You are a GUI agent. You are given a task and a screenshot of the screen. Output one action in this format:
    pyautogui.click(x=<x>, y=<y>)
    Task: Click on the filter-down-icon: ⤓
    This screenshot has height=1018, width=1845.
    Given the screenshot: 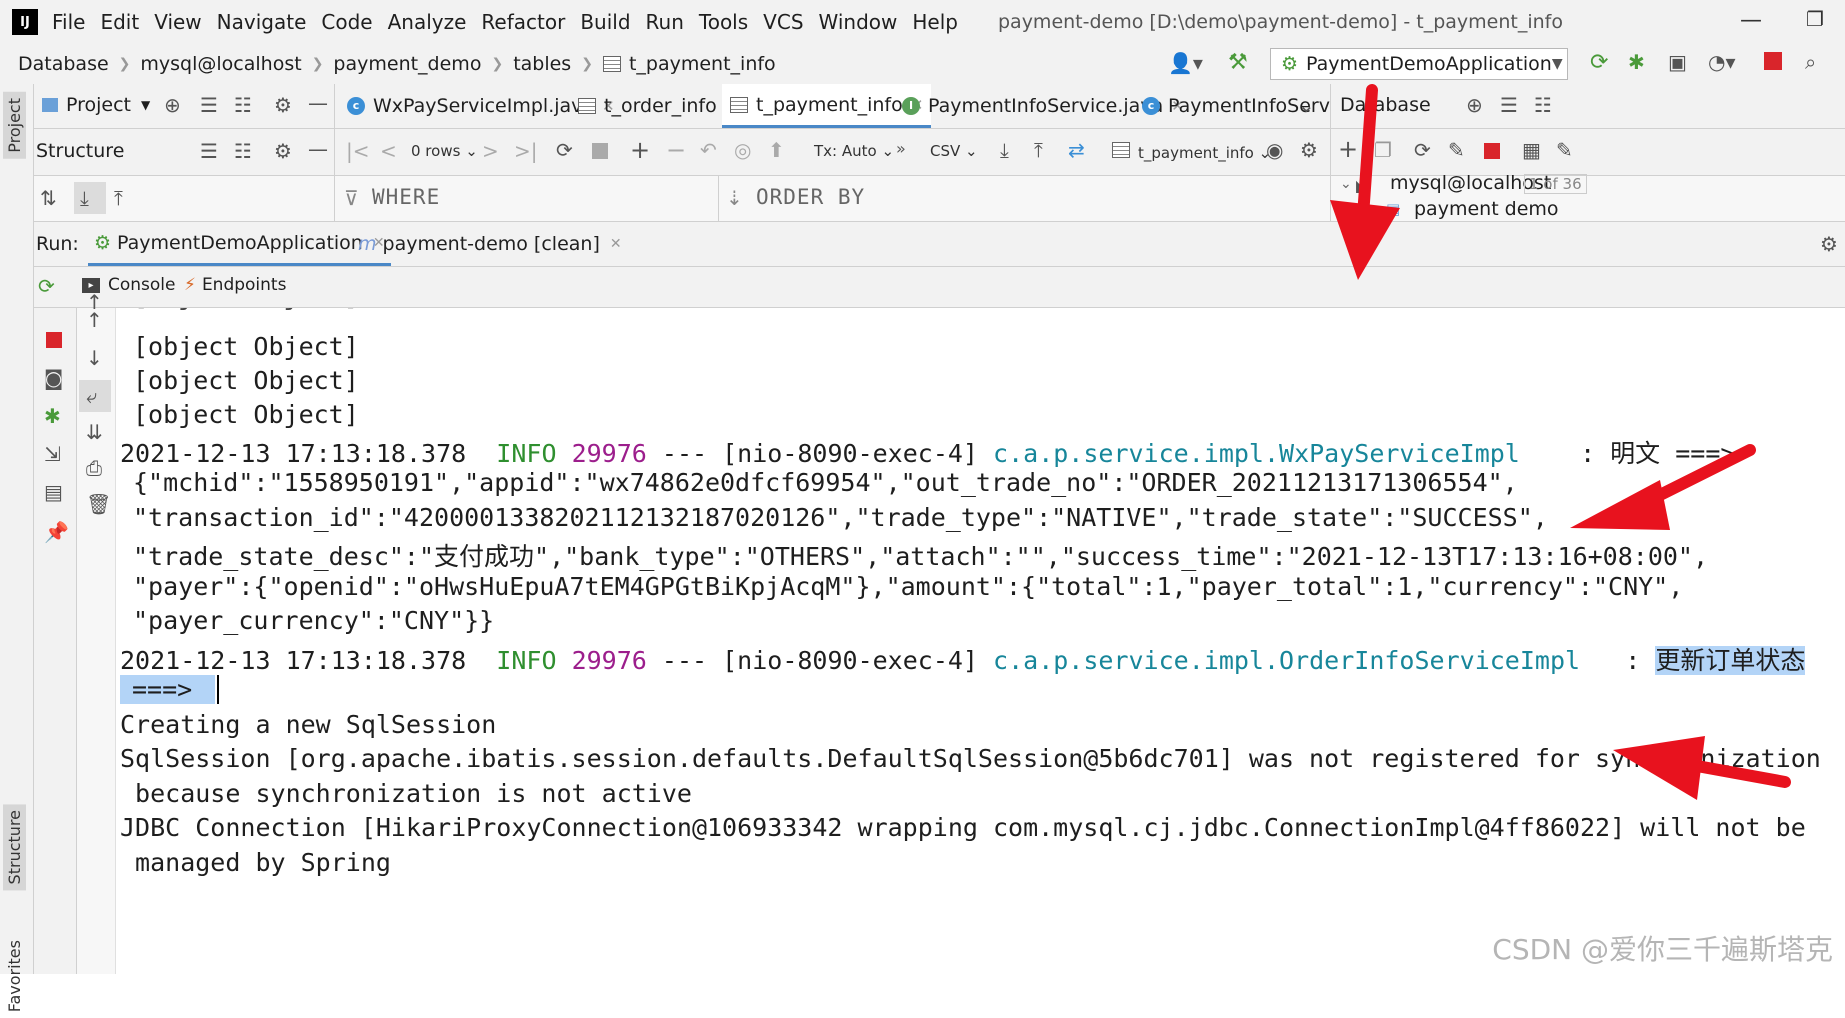 What is the action you would take?
    pyautogui.click(x=84, y=198)
    